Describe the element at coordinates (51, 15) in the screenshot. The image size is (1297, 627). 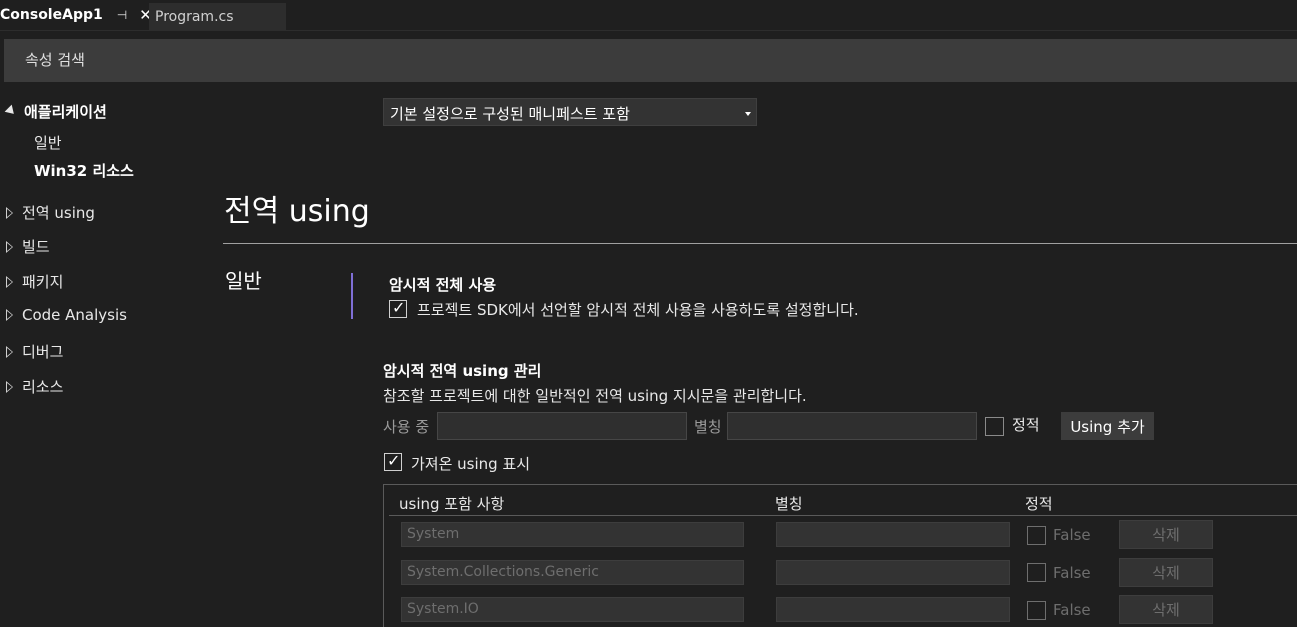
I see `tab-title: ConsoleApp1` at that location.